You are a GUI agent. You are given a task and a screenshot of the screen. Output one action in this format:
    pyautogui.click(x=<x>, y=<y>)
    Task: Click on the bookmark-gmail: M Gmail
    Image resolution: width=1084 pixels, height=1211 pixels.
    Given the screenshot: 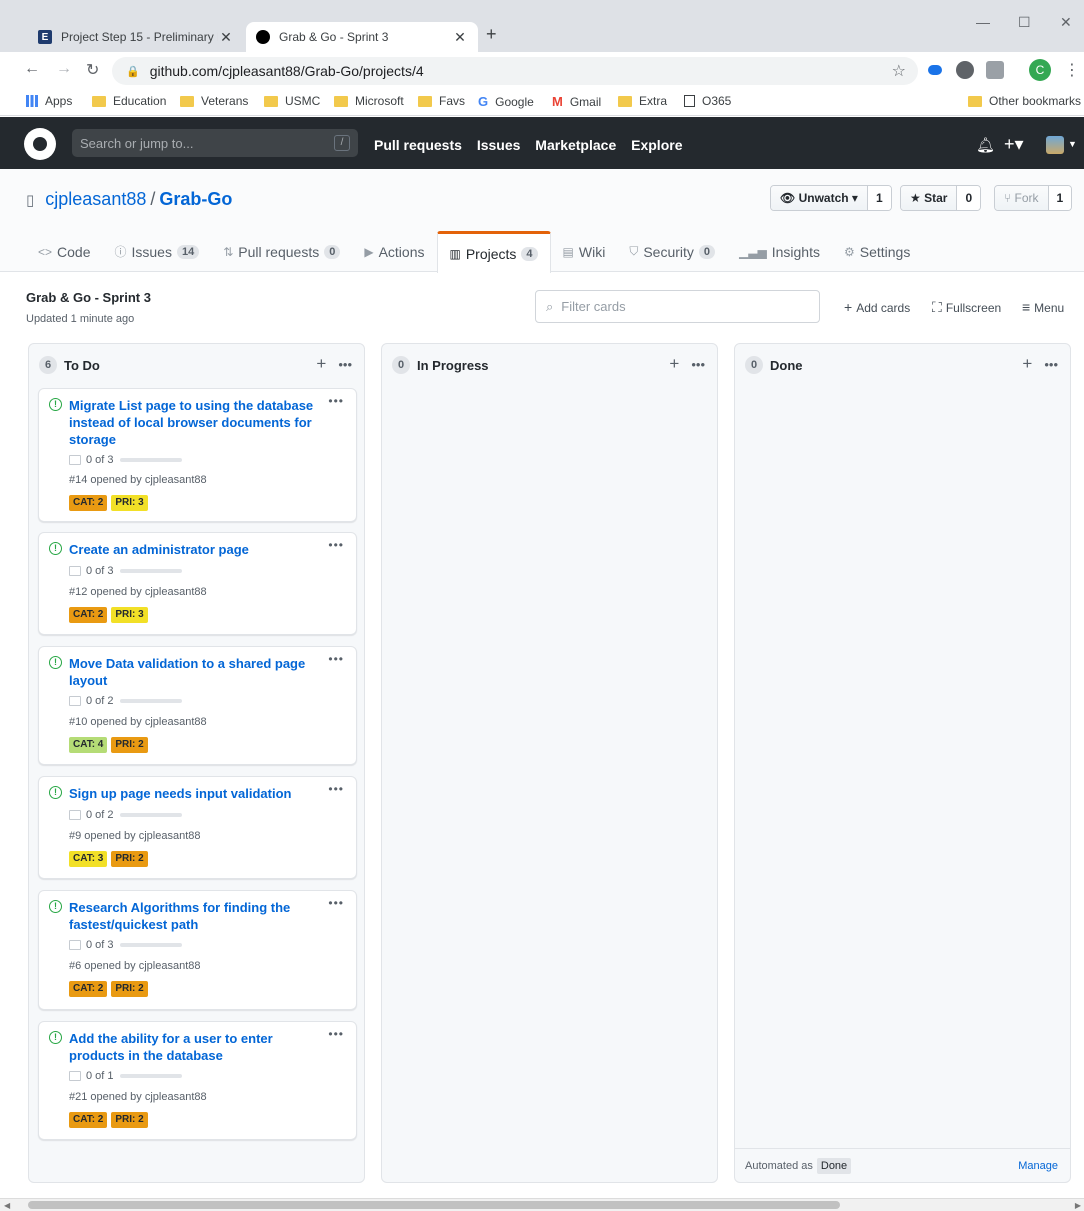 What is the action you would take?
    pyautogui.click(x=576, y=101)
    